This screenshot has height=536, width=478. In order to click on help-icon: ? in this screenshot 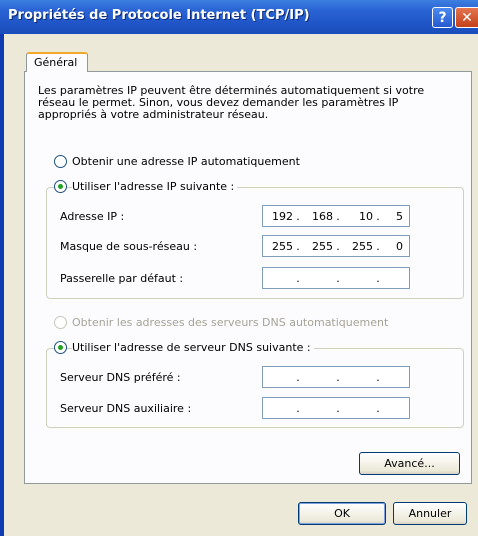, I will do `click(442, 17)`.